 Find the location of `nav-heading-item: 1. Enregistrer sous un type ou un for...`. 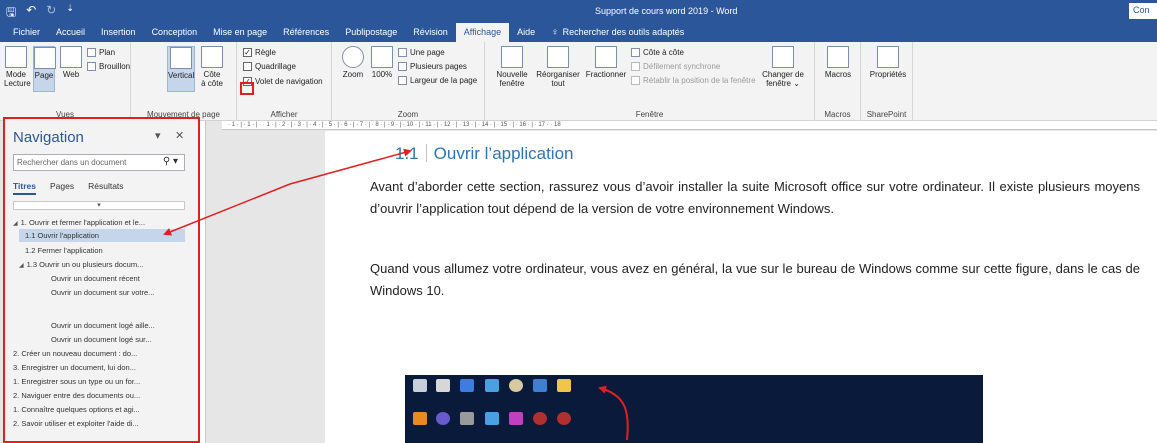

nav-heading-item: 1. Enregistrer sous un type ou un for... is located at coordinates (76, 381).